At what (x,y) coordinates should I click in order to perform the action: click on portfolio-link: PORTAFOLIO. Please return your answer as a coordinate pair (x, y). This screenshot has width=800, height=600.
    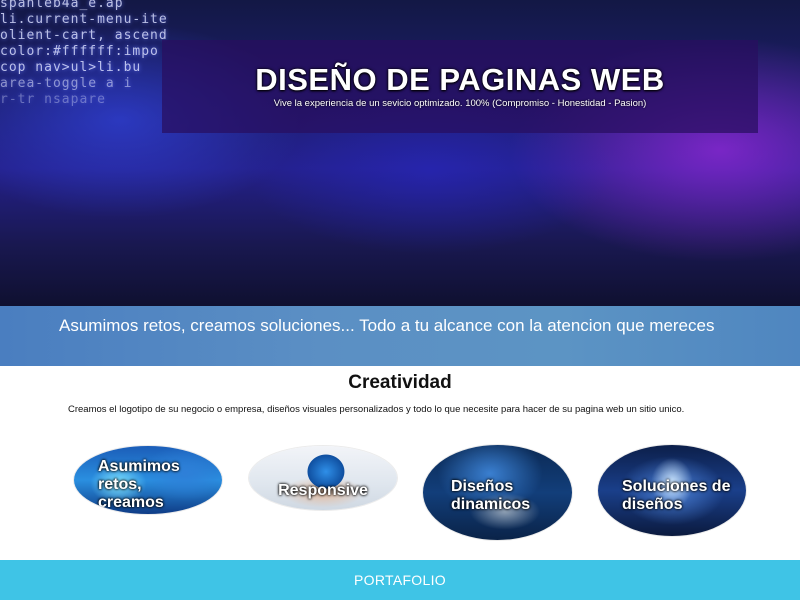
    Looking at the image, I should click on (400, 580).